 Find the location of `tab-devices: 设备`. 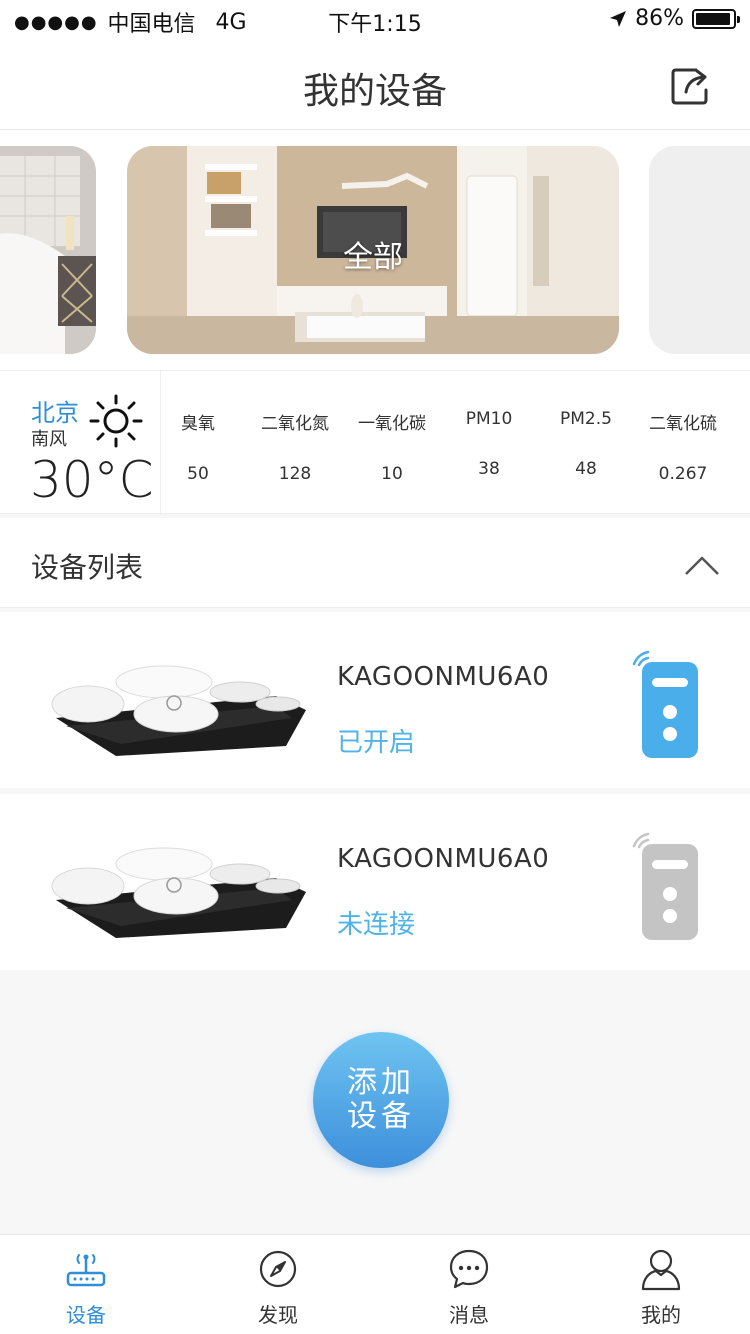

tab-devices: 设备 is located at coordinates (86, 1284).